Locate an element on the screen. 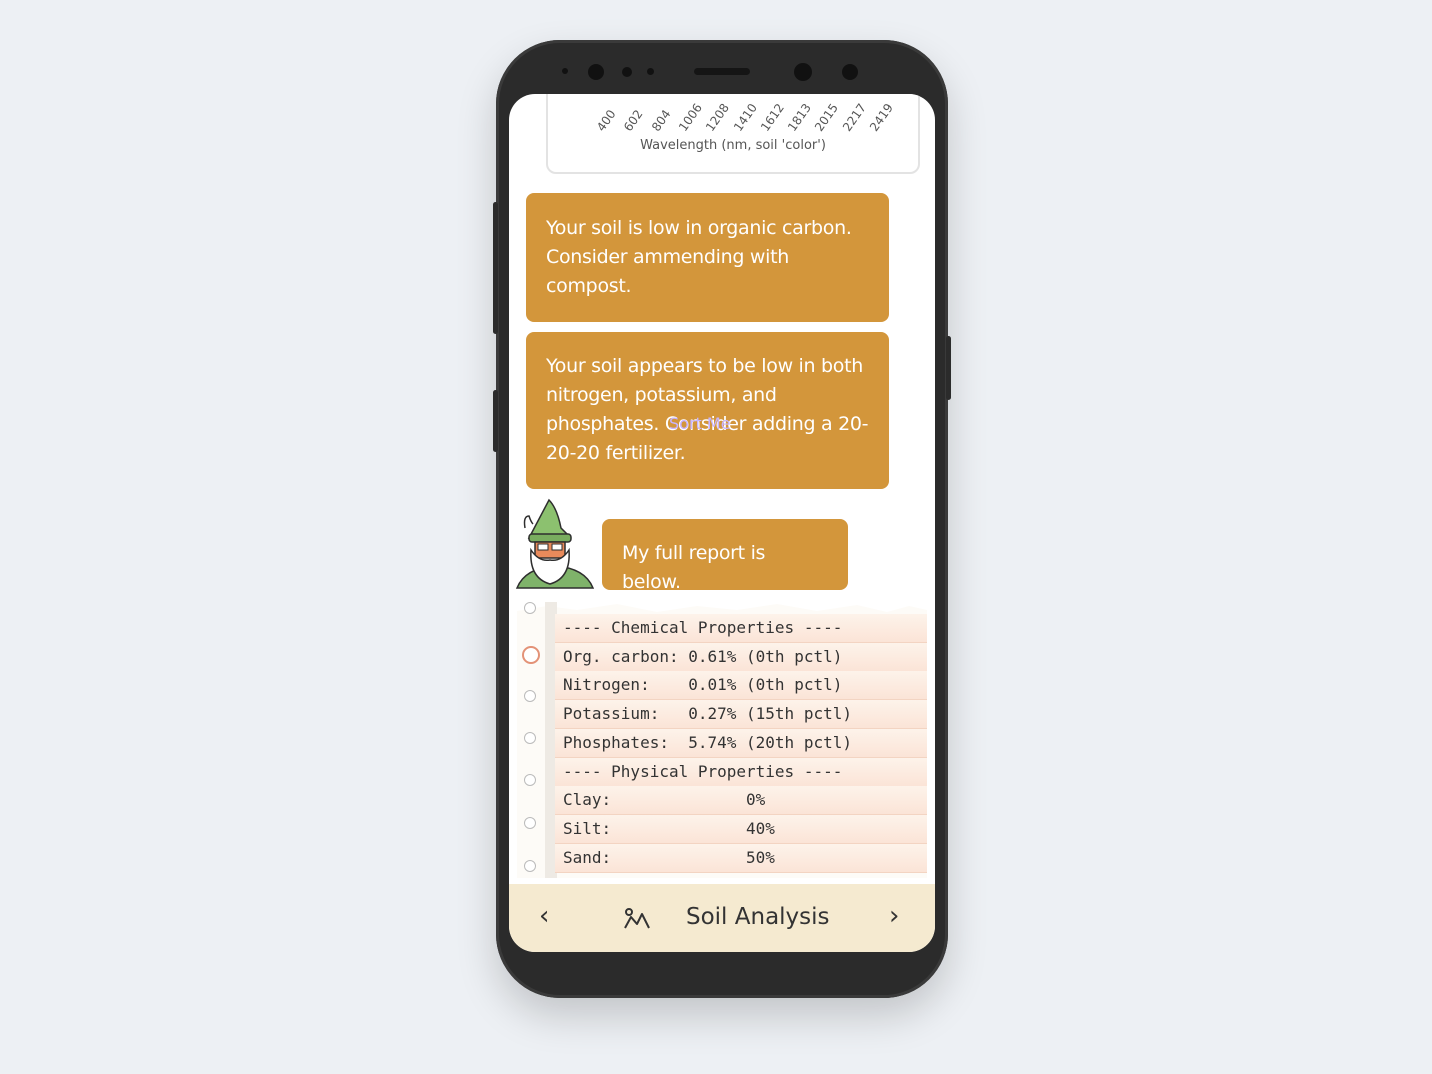 The width and height of the screenshot is (1432, 1074). chat-bubble-report-intro: My full report is below. is located at coordinates (725, 556).